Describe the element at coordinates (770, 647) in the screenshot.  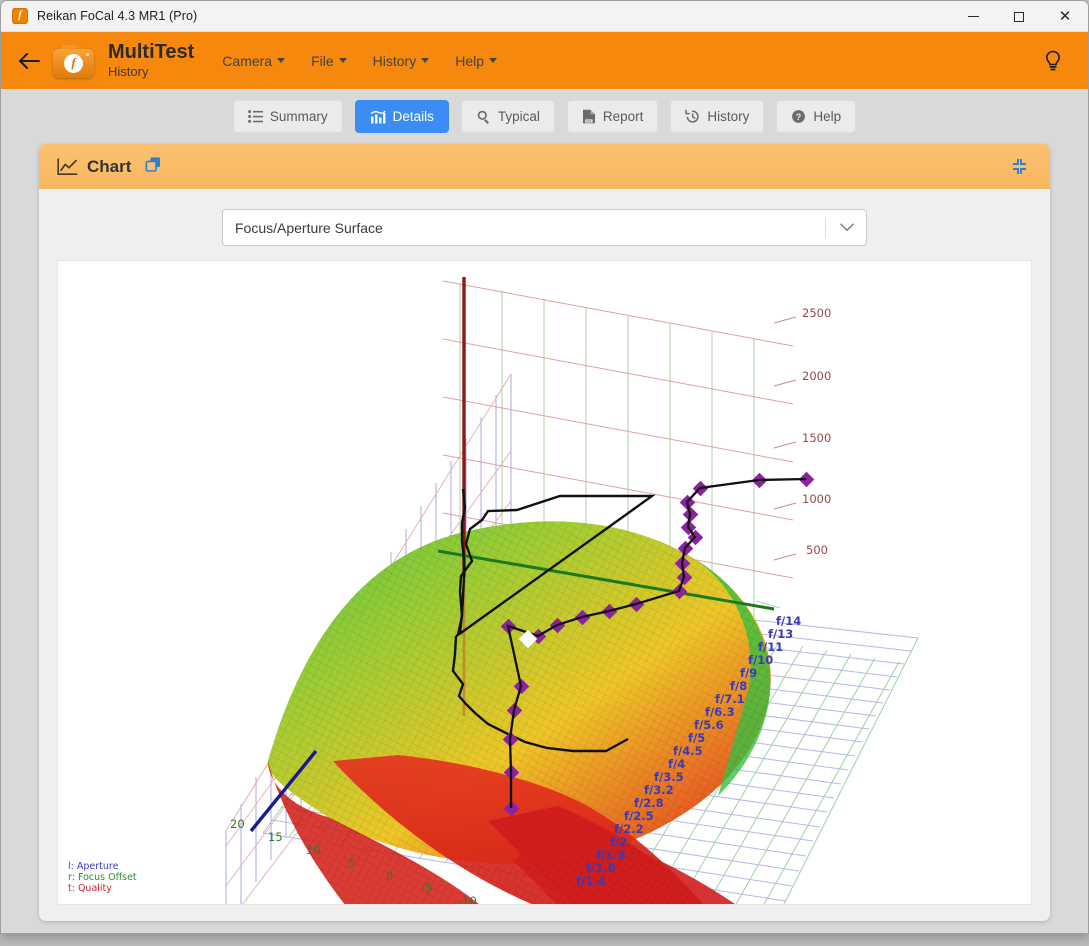
I see `aperture-tick-f11: f/11` at that location.